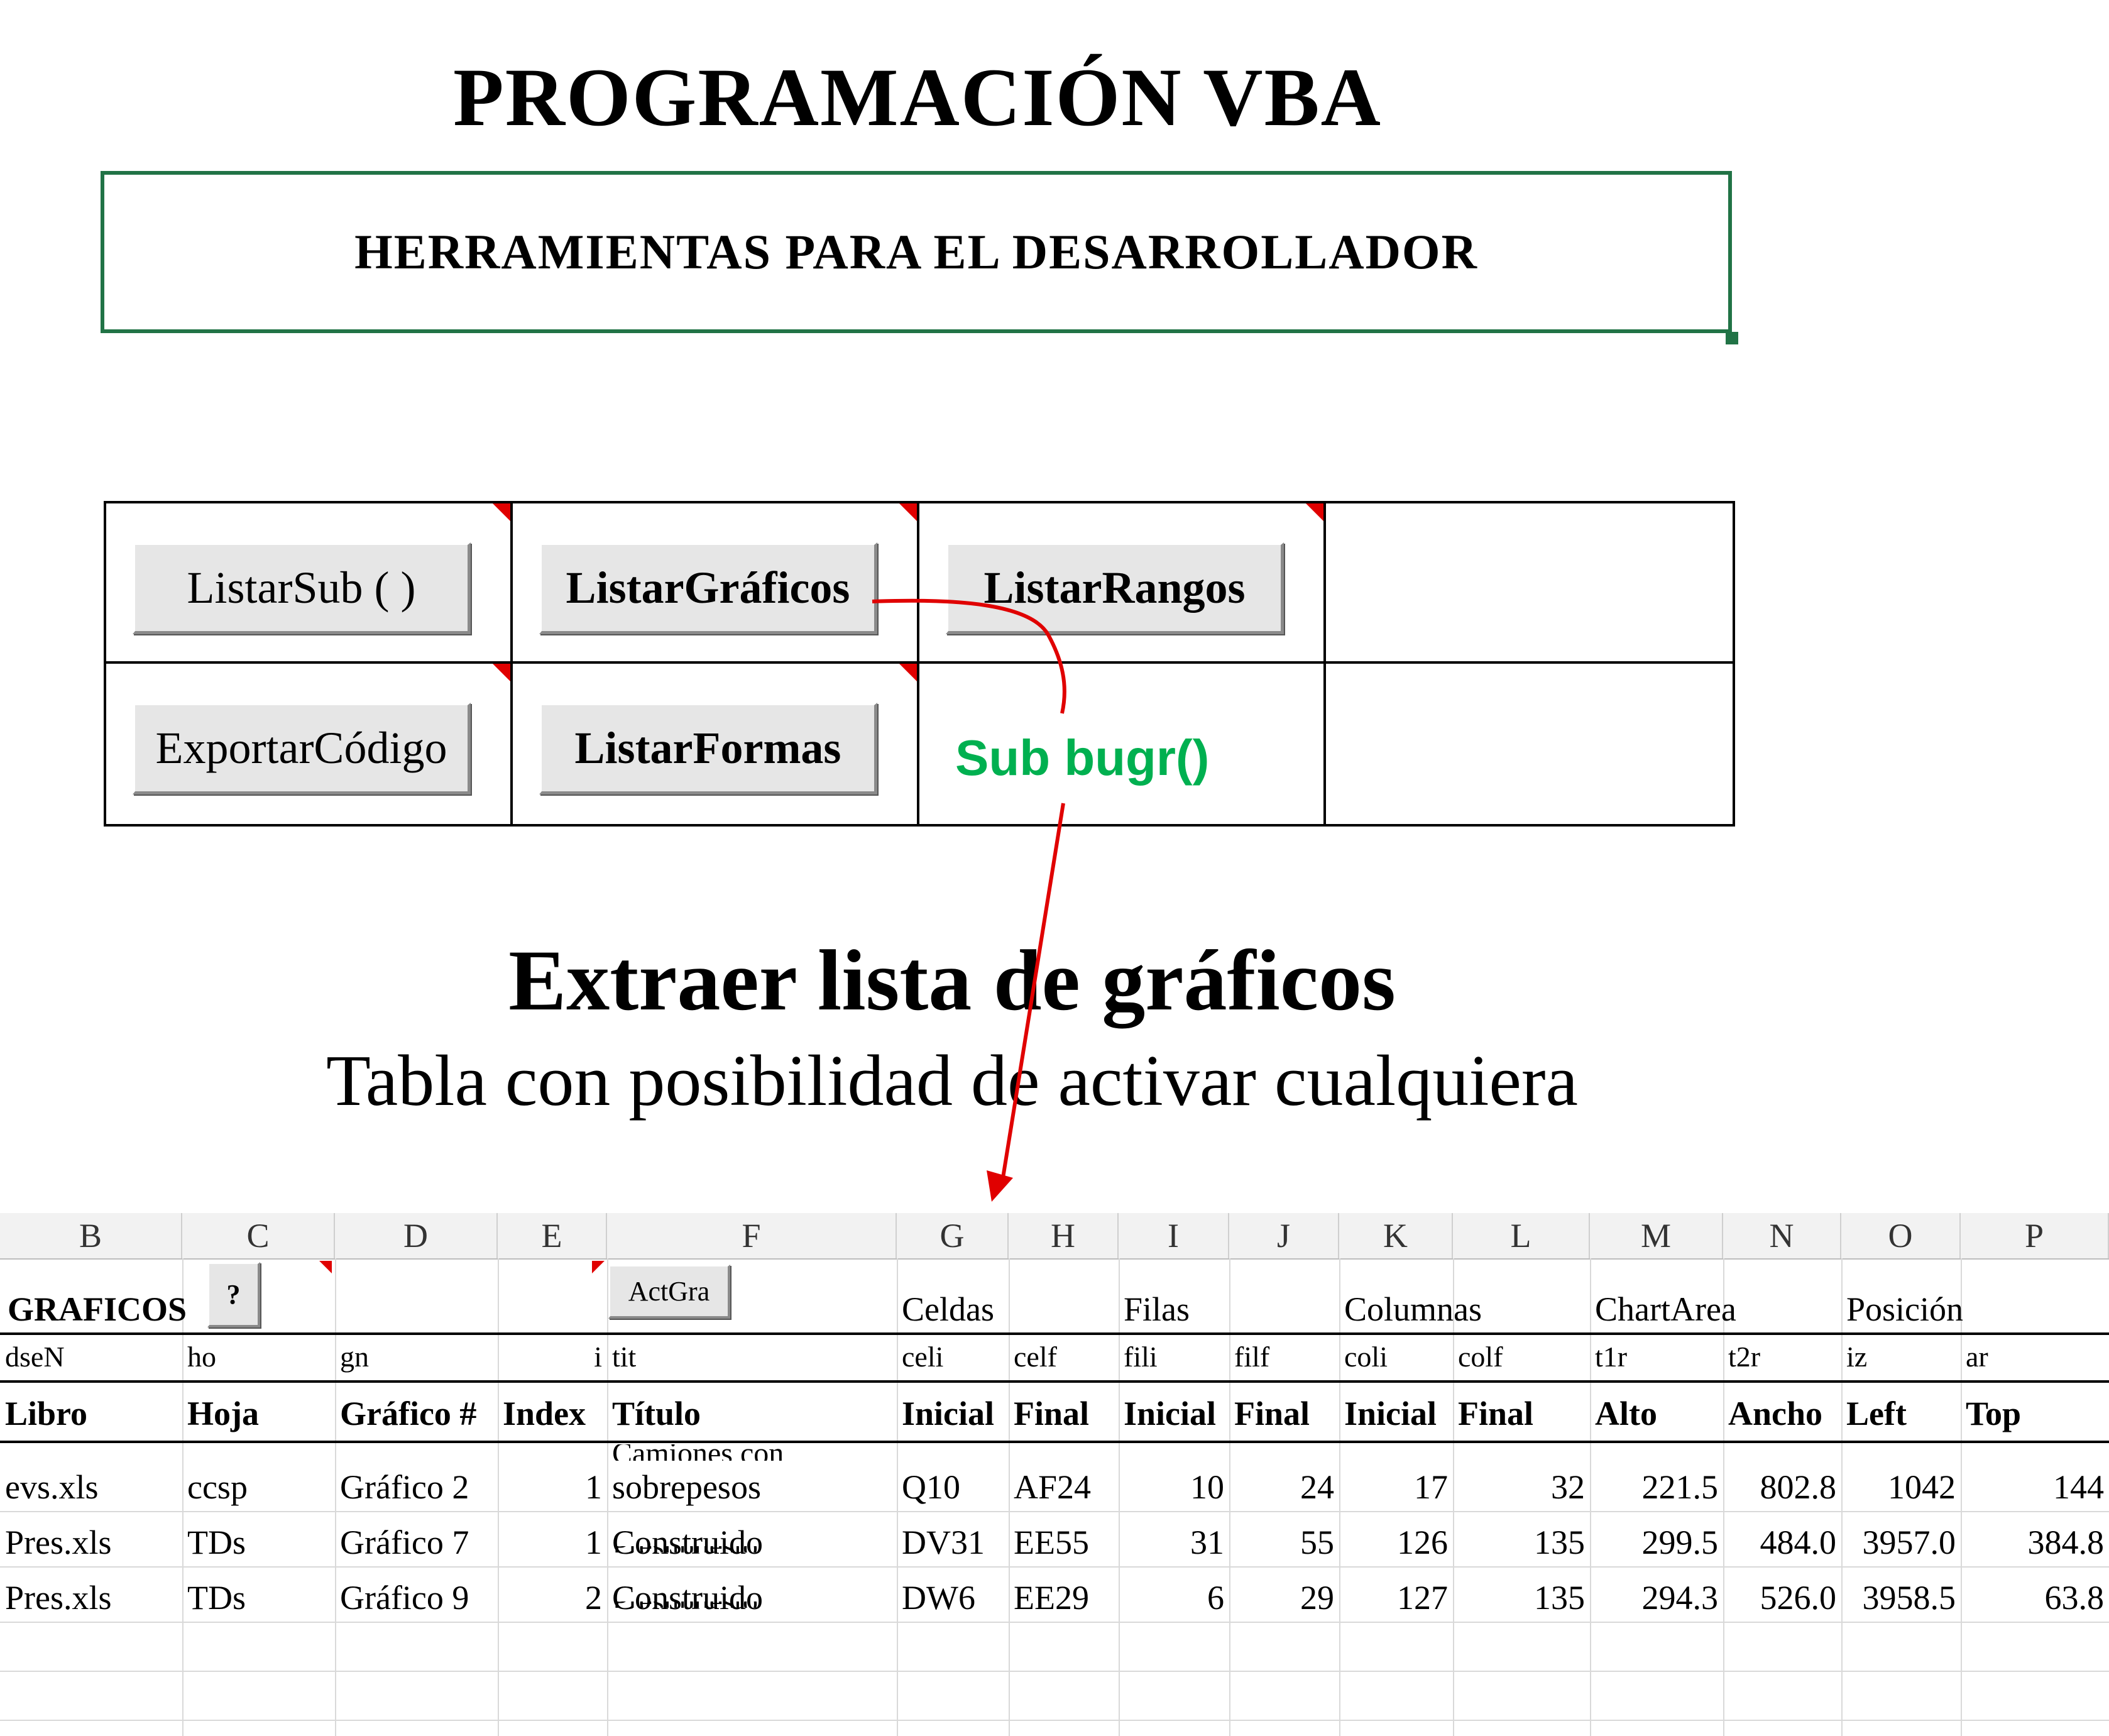 Image resolution: width=2109 pixels, height=1736 pixels. Describe the element at coordinates (1901, 1597) in the screenshot. I see `table-cell: 3958.5` at that location.